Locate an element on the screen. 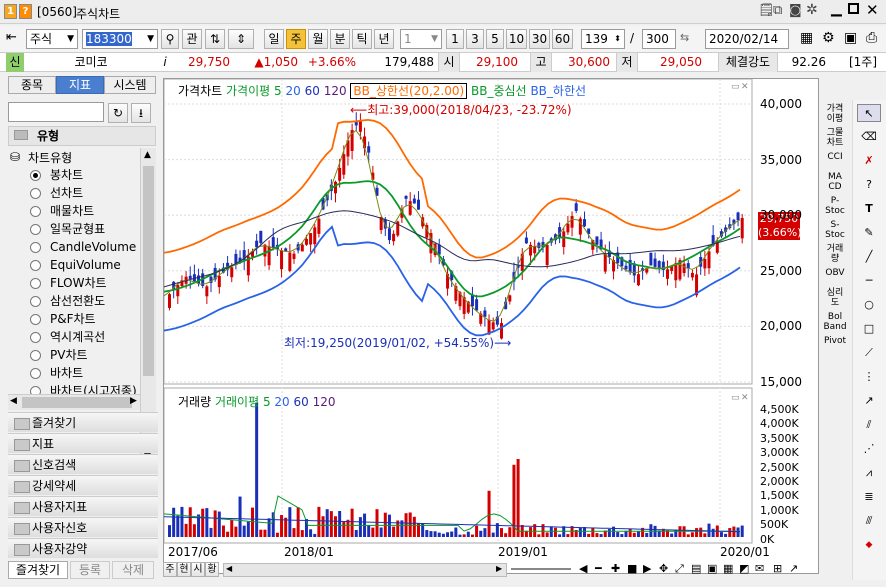 The height and width of the screenshot is (587, 886). period-day: 일 is located at coordinates (274, 39).